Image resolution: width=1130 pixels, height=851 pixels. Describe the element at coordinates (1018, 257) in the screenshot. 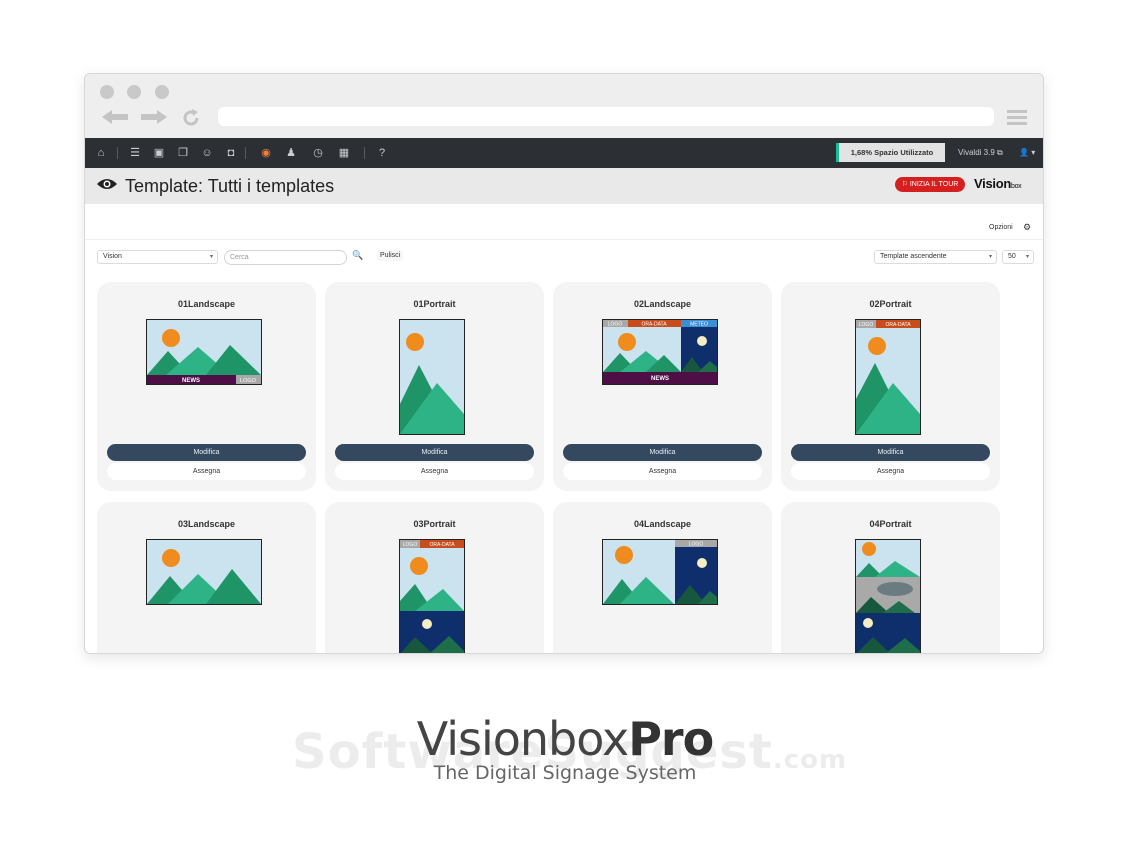

I see `page-size-select: 50 ▾` at that location.